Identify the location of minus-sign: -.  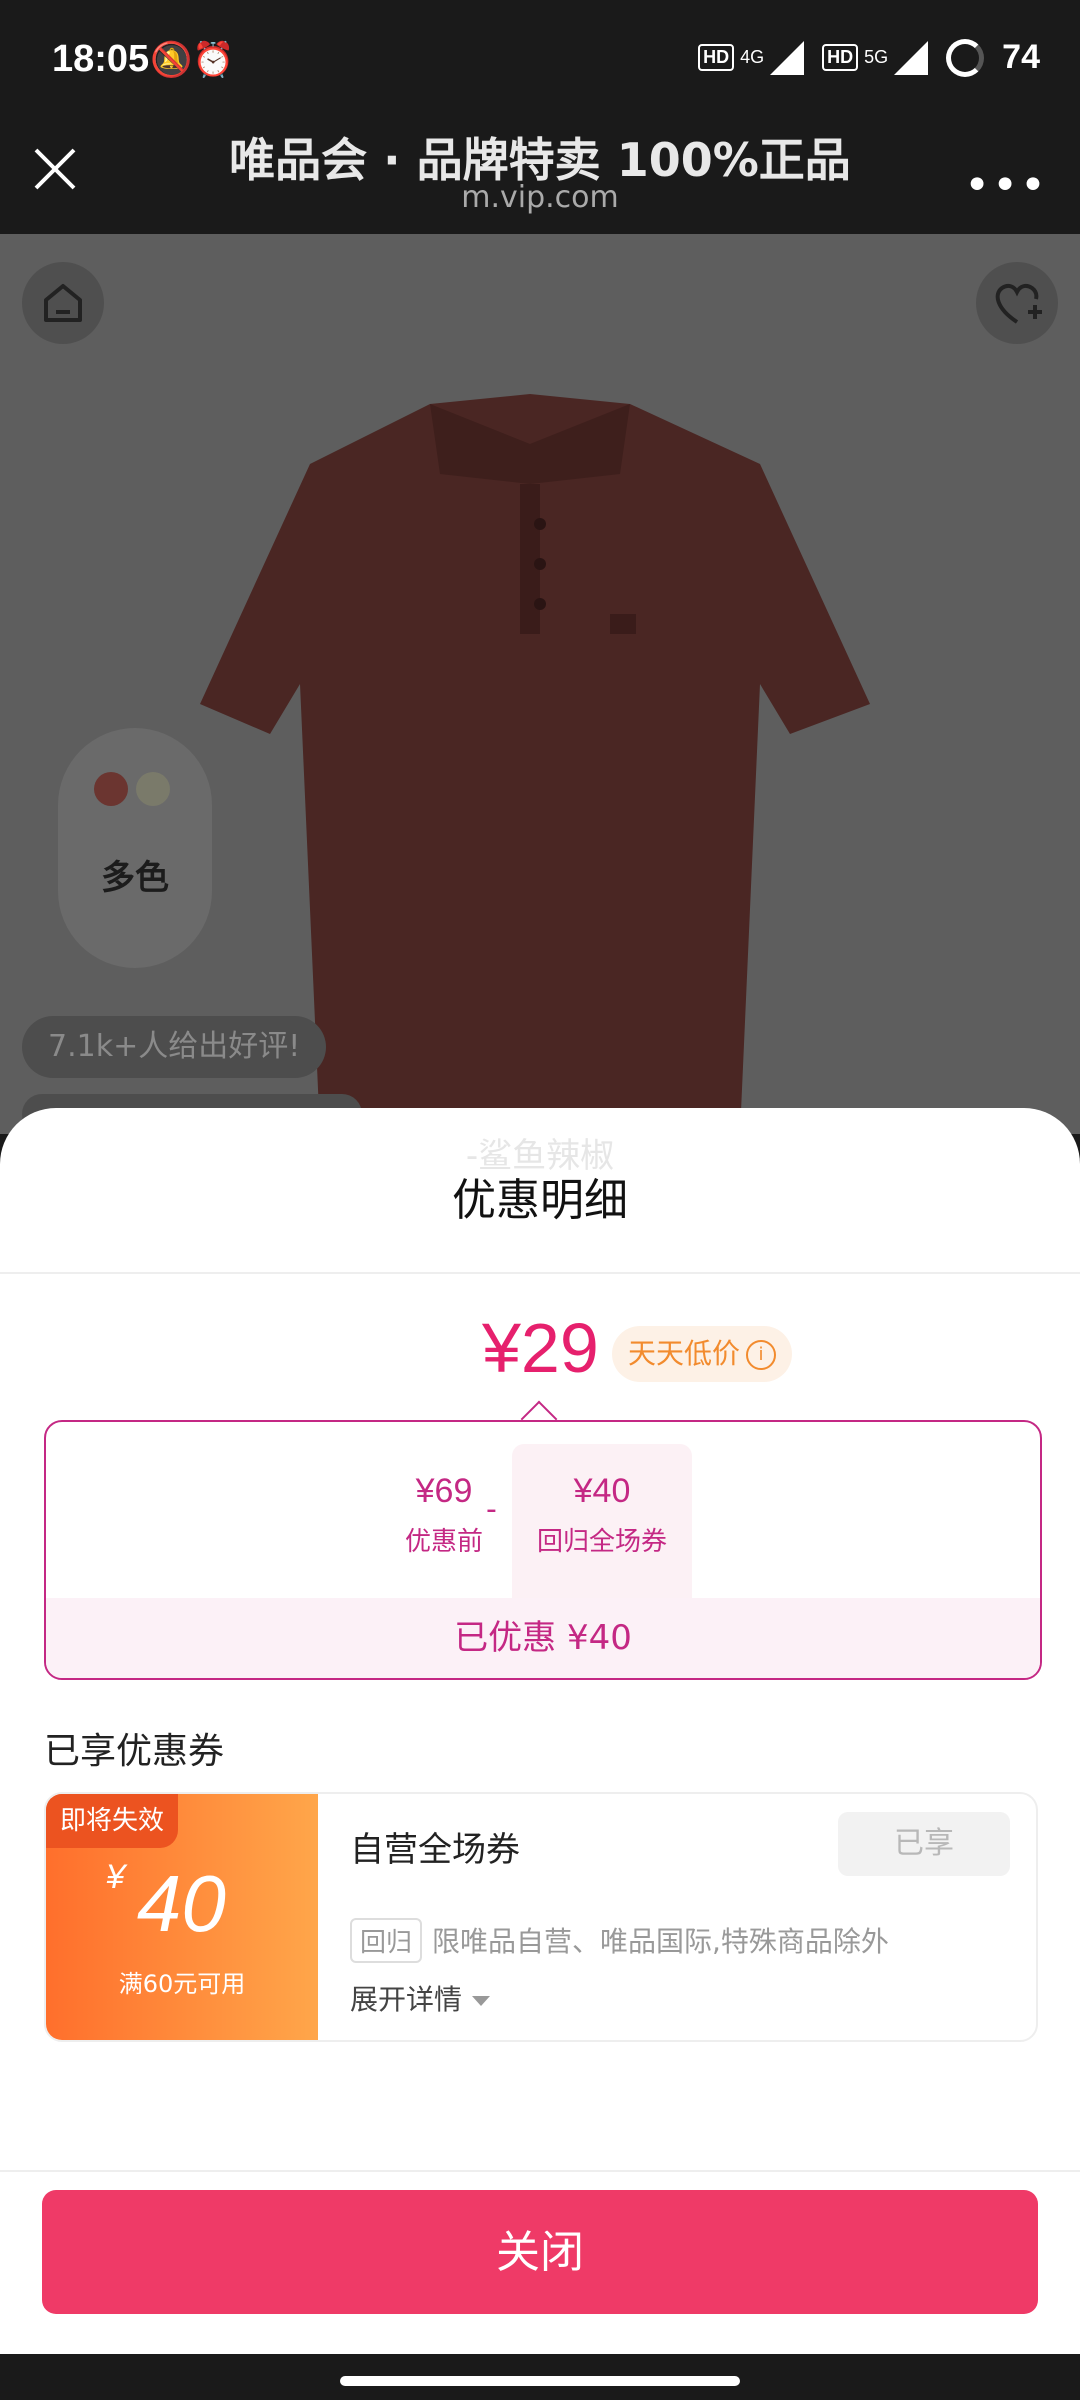
(491, 1509).